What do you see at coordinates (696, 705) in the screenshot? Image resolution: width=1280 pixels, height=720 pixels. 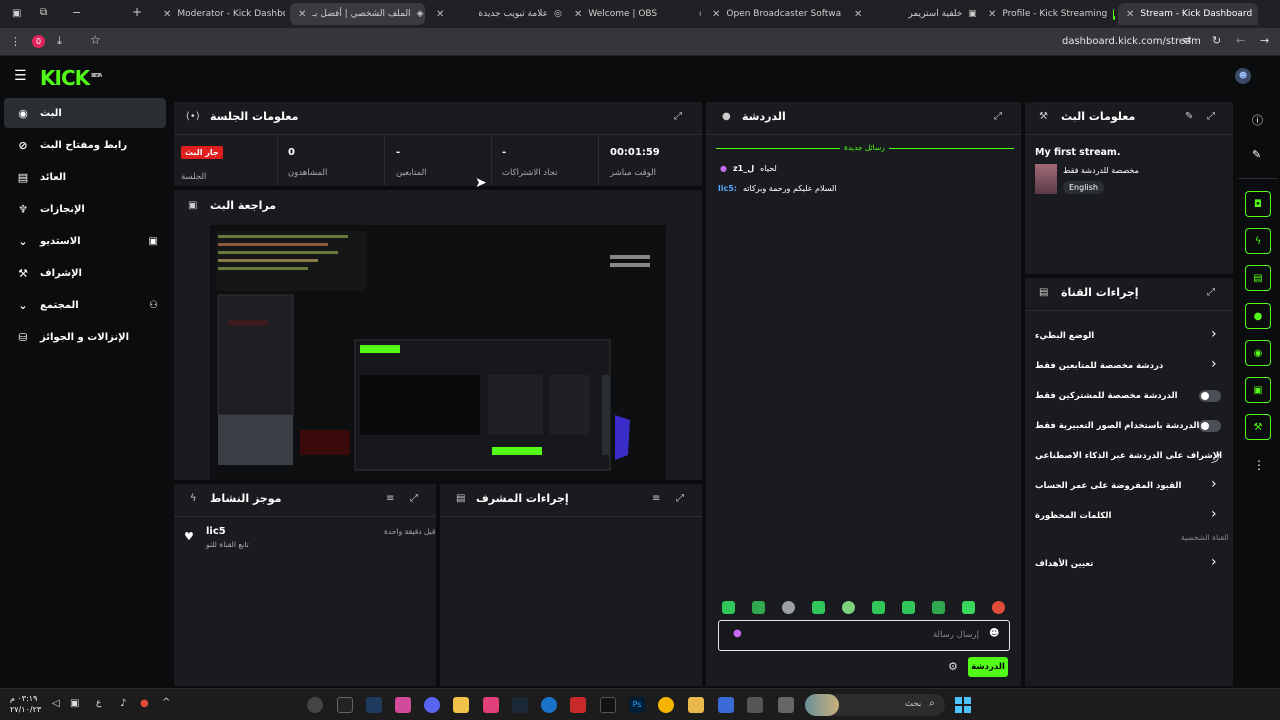 I see `file-explorer-icon` at bounding box center [696, 705].